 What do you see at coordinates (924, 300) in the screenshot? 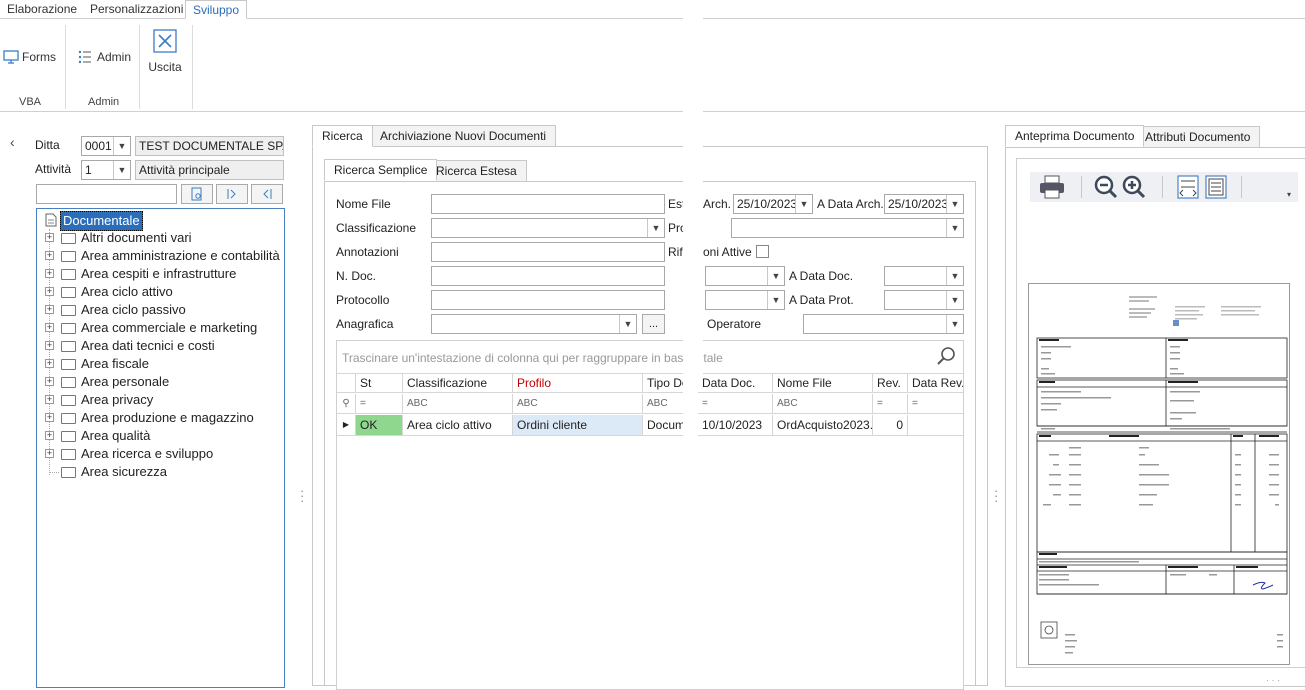
I see `data-prot-to: ▼` at bounding box center [924, 300].